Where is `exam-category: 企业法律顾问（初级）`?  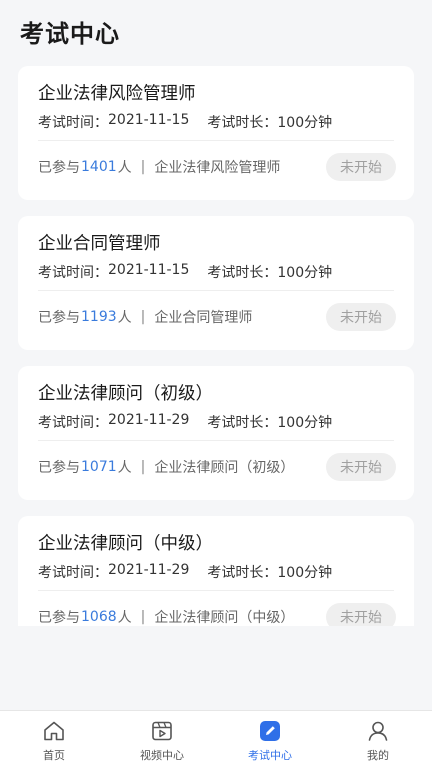 exam-category: 企业法律顾问（初级） is located at coordinates (224, 468).